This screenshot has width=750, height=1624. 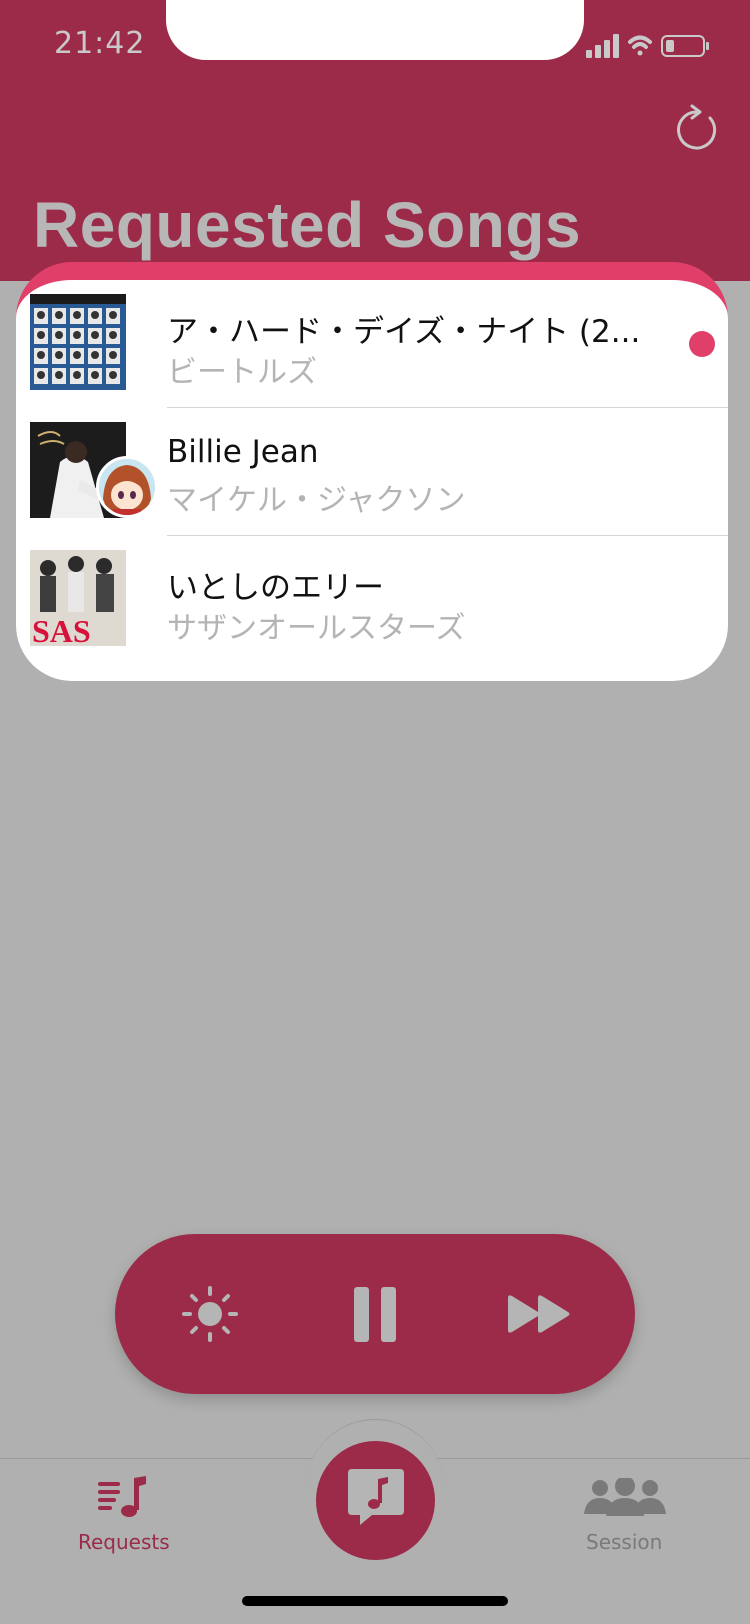 What do you see at coordinates (124, 1498) in the screenshot?
I see `music-list-icon` at bounding box center [124, 1498].